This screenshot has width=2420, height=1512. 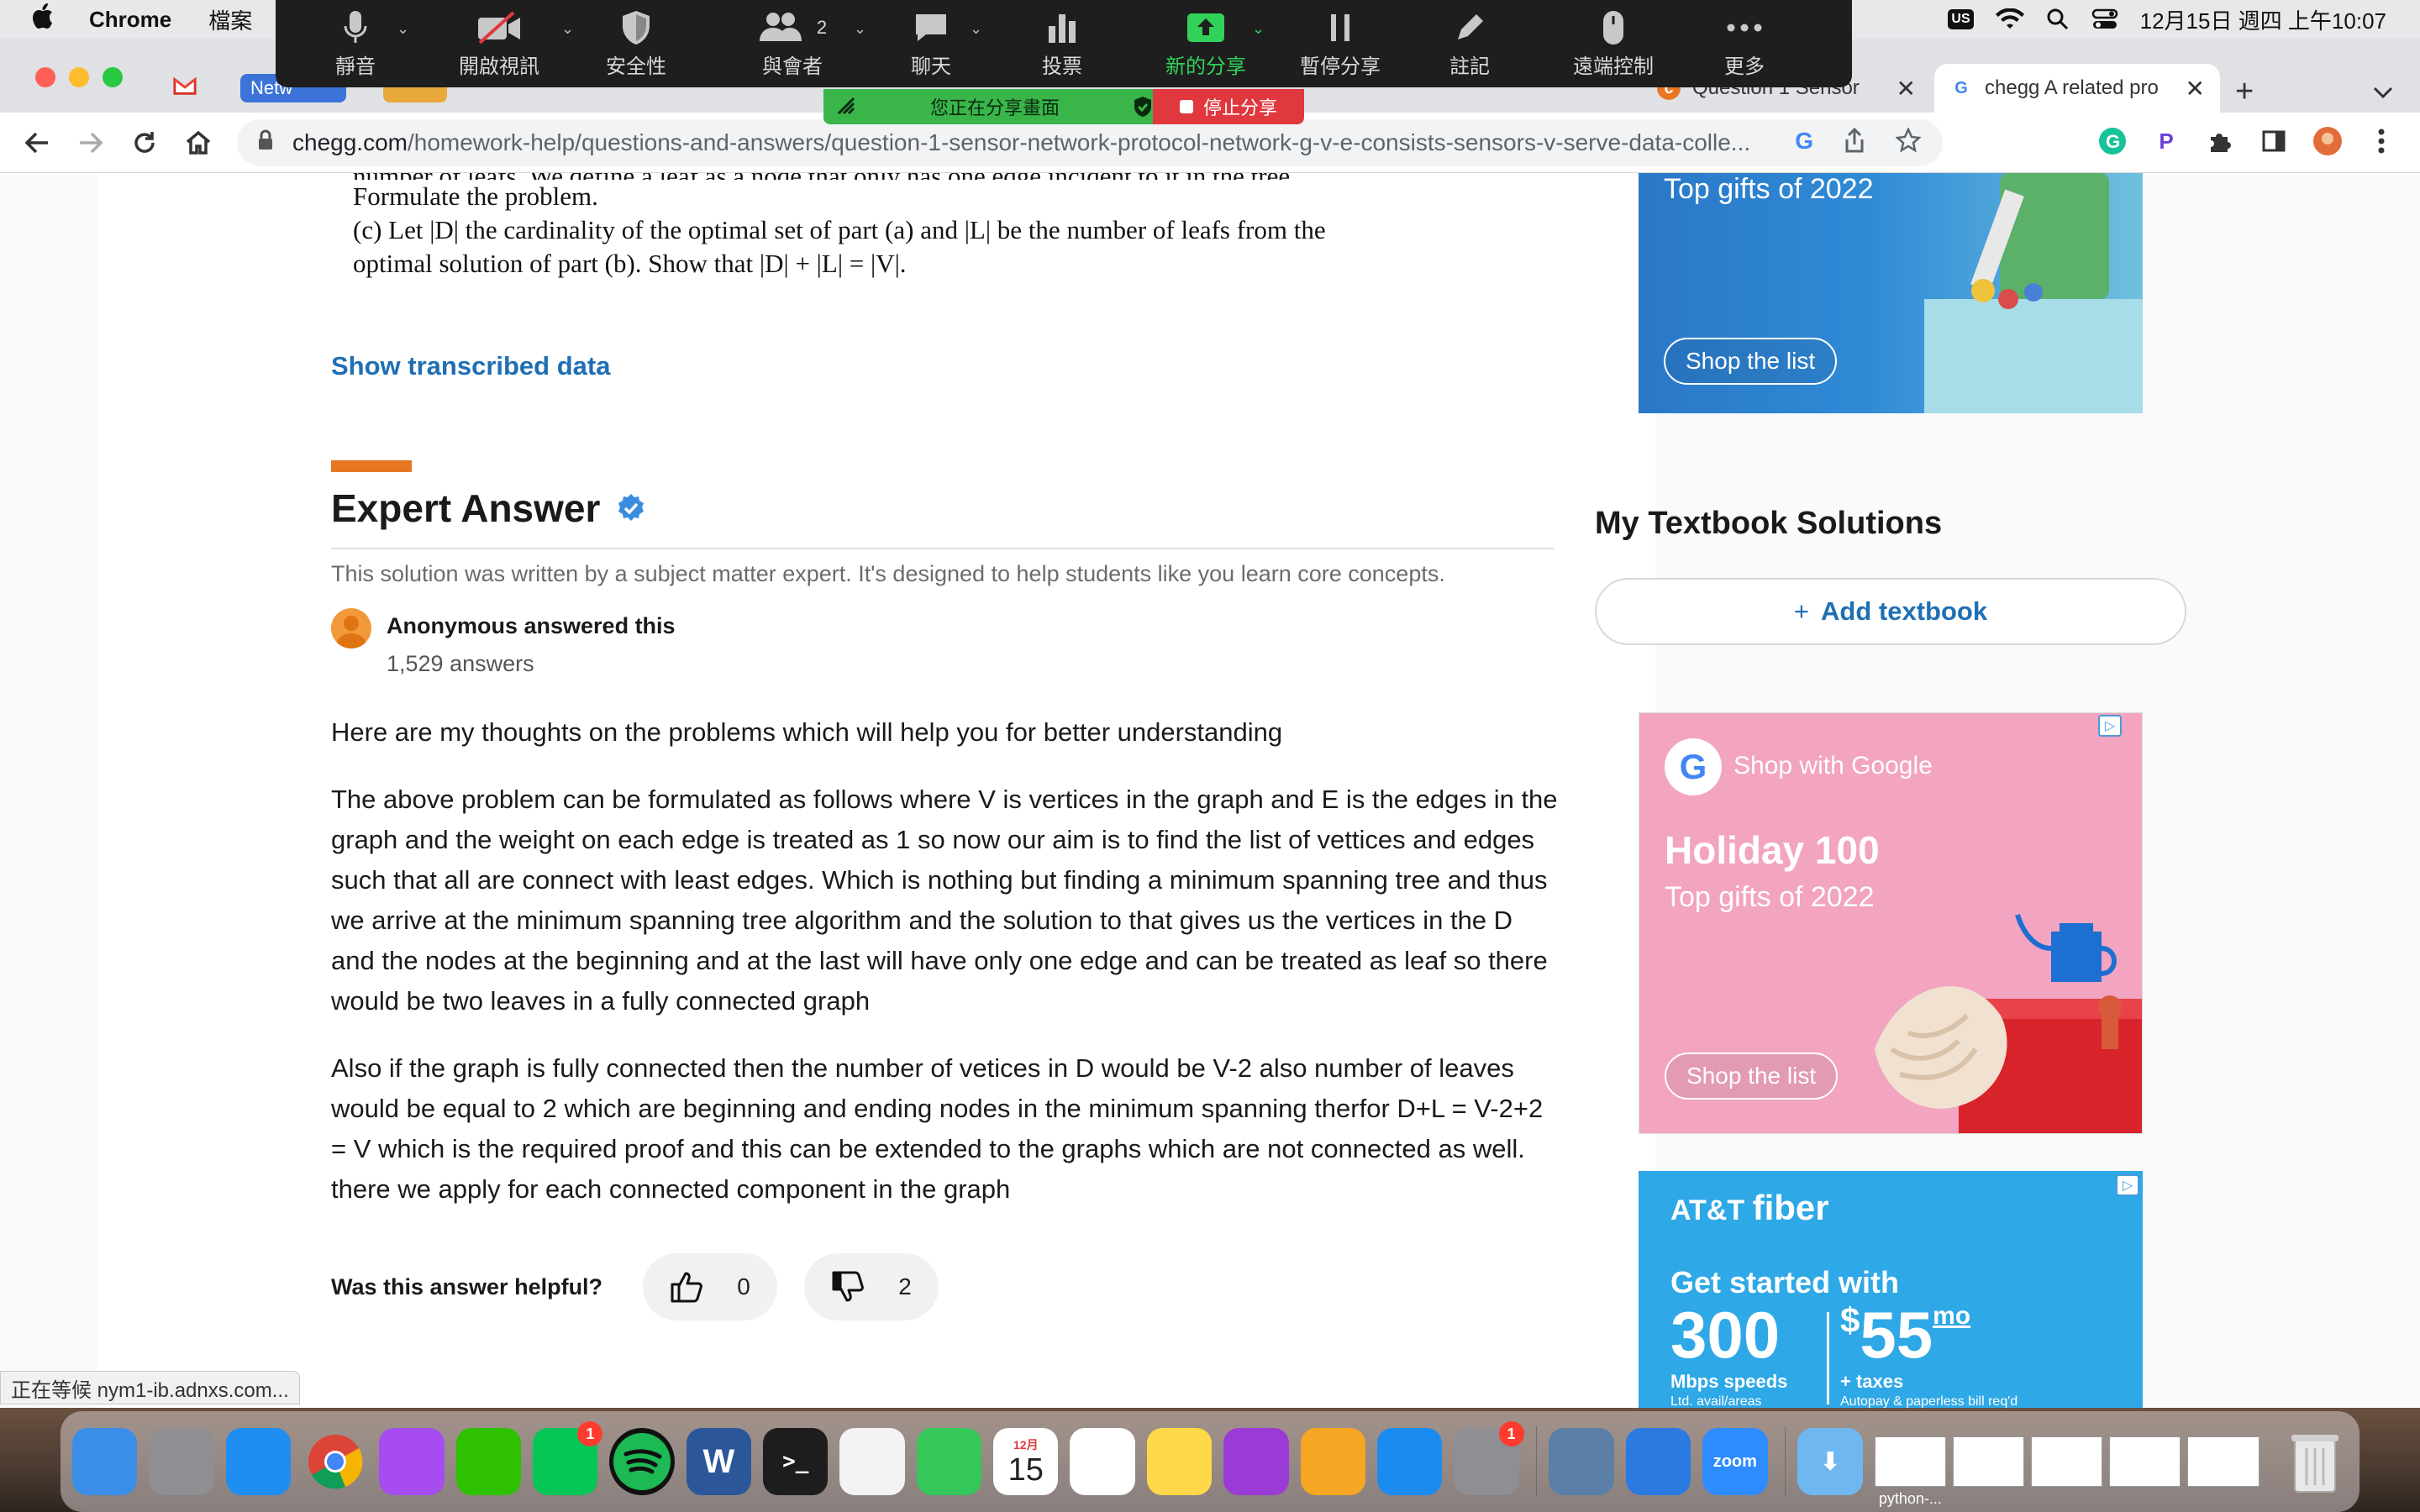 I want to click on omnibox-actions: G, so click(x=1859, y=142).